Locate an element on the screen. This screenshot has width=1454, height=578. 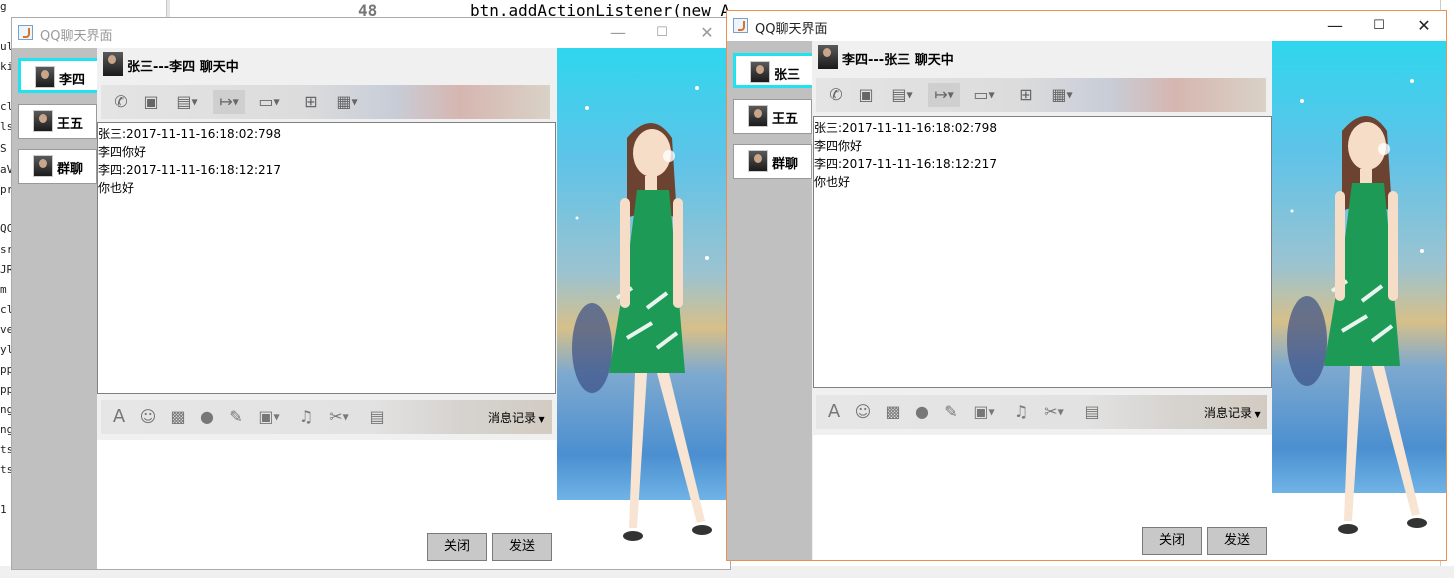
chat-title: 张三---李四 聊天中 is located at coordinates (183, 67).